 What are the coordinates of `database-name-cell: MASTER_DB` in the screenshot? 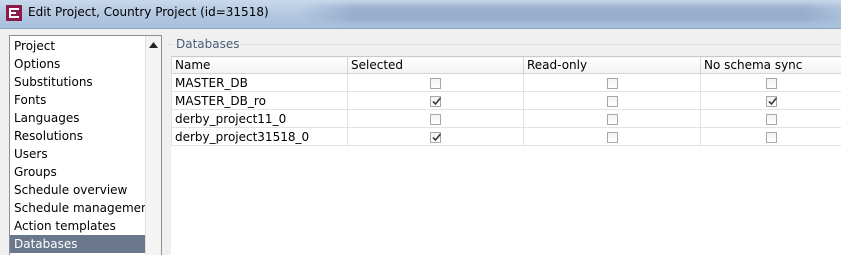 It's located at (259, 82).